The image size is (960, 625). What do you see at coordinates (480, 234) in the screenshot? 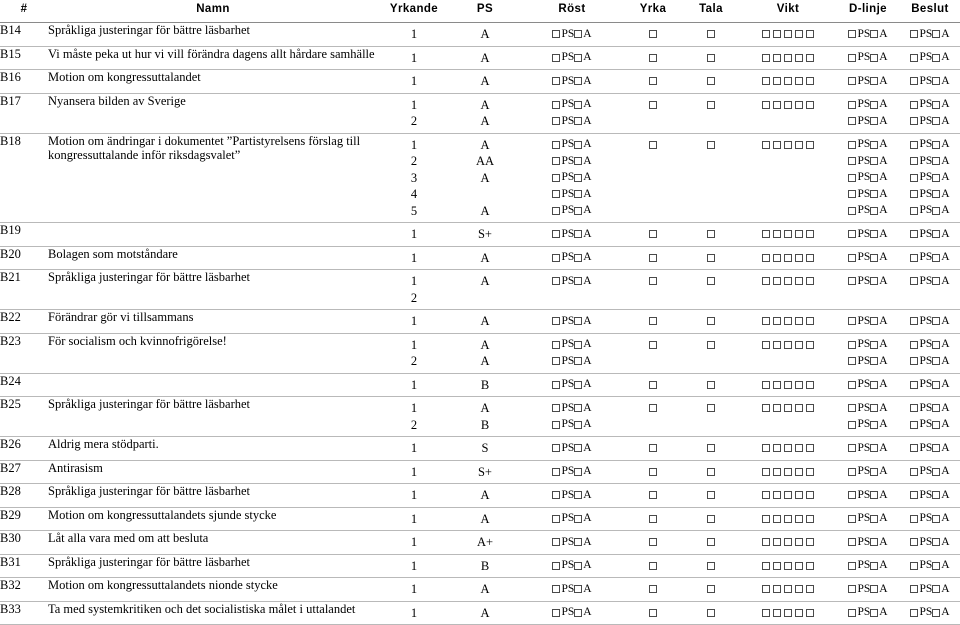
I see `table-row: B19 1 S+ PS A PS A PS A` at bounding box center [480, 234].